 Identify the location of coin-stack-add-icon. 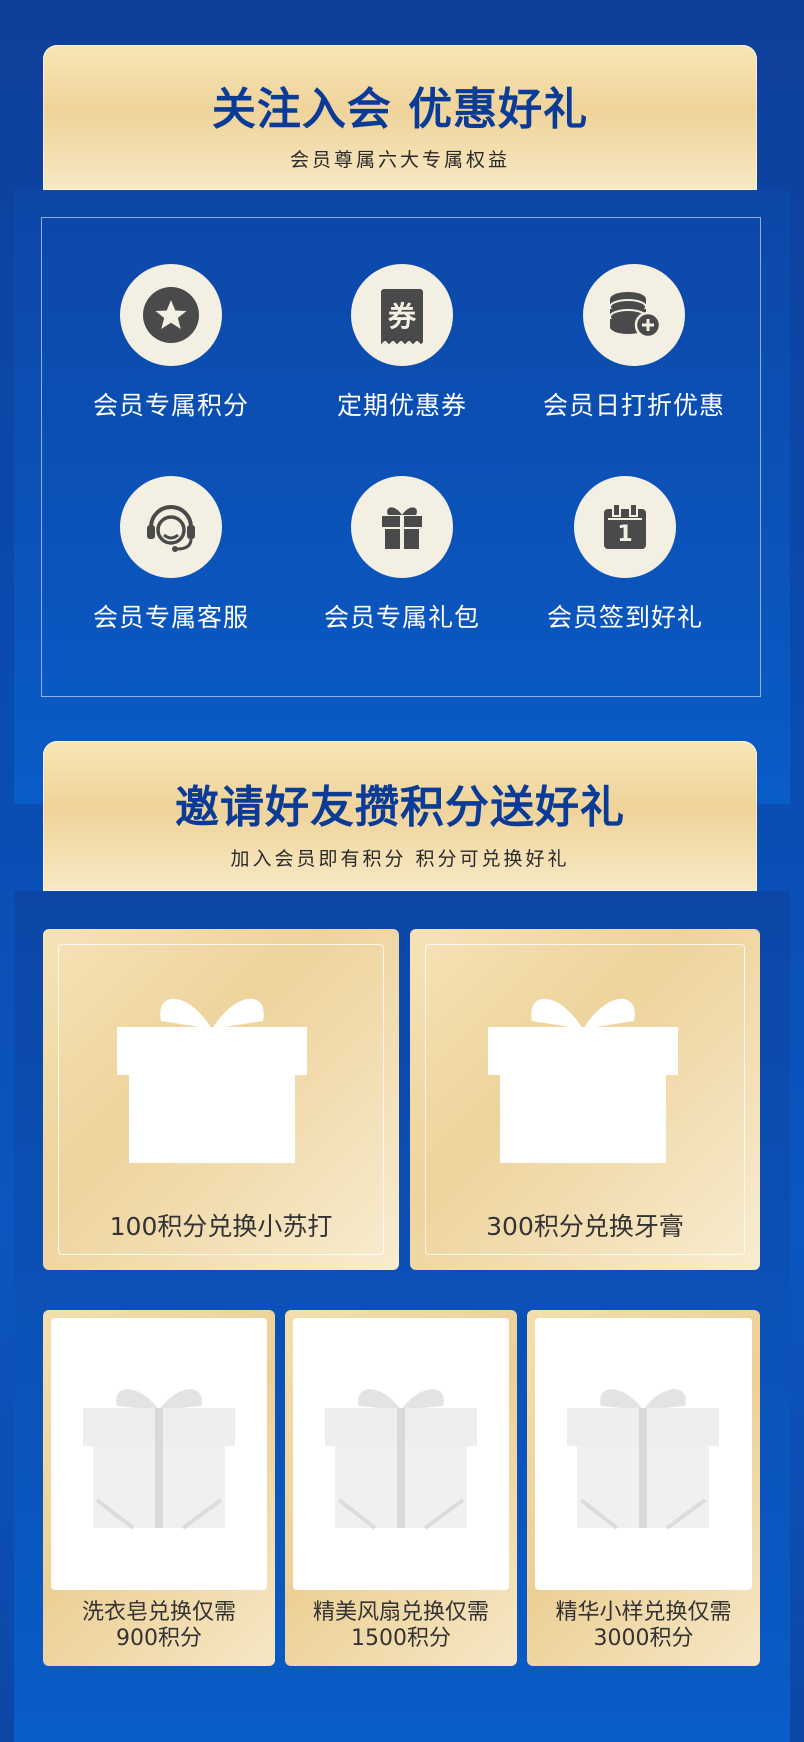
(635, 315).